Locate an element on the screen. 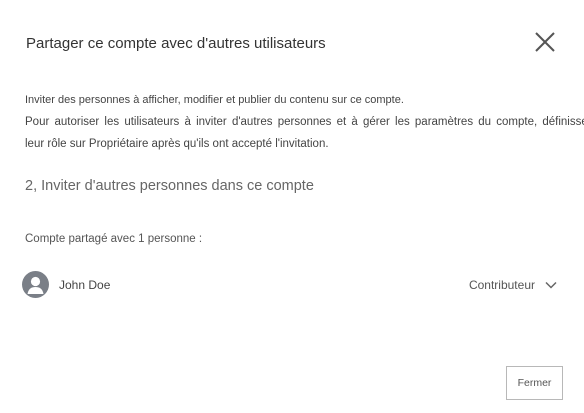  close-footer-button: Fermer is located at coordinates (534, 383).